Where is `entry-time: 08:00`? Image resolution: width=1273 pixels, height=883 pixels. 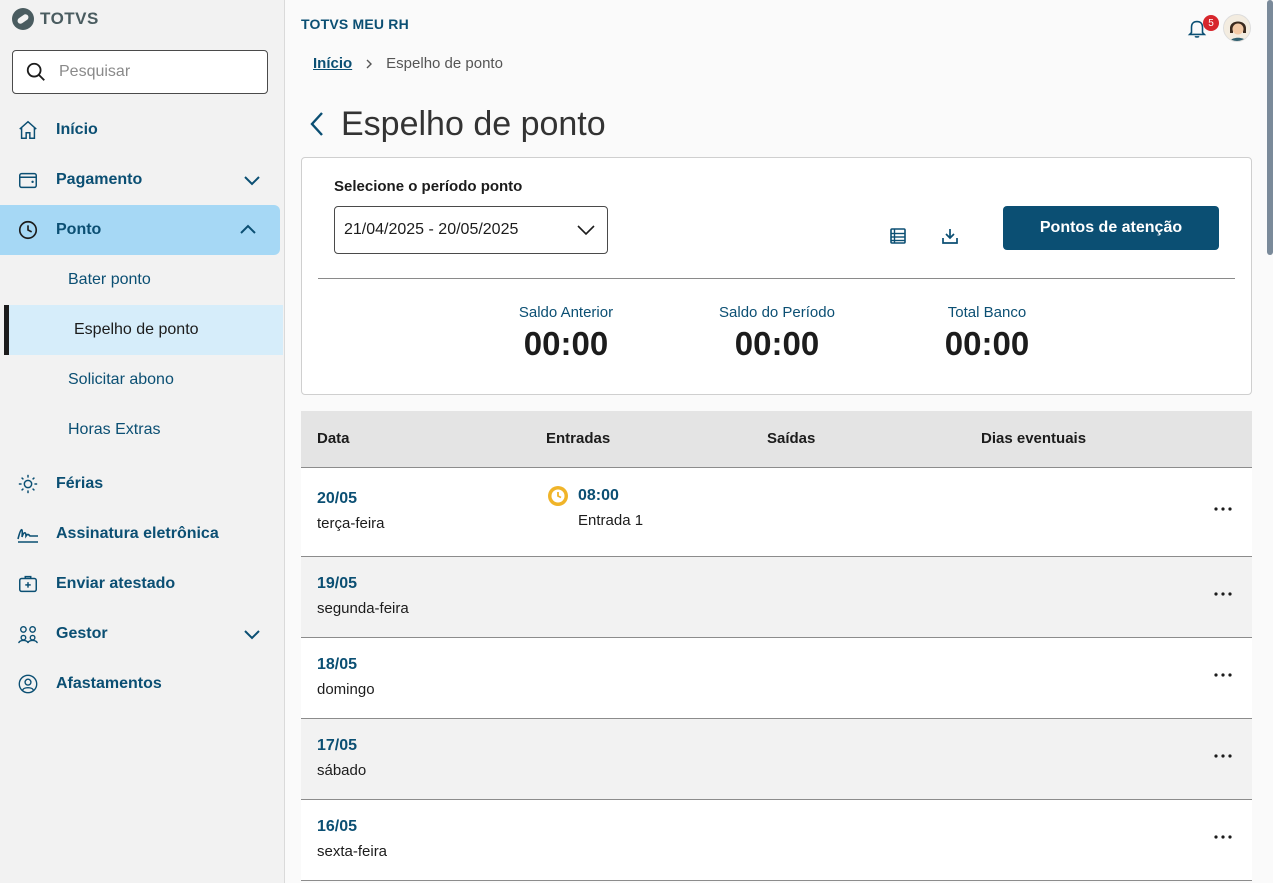
entry-time: 08:00 is located at coordinates (598, 496).